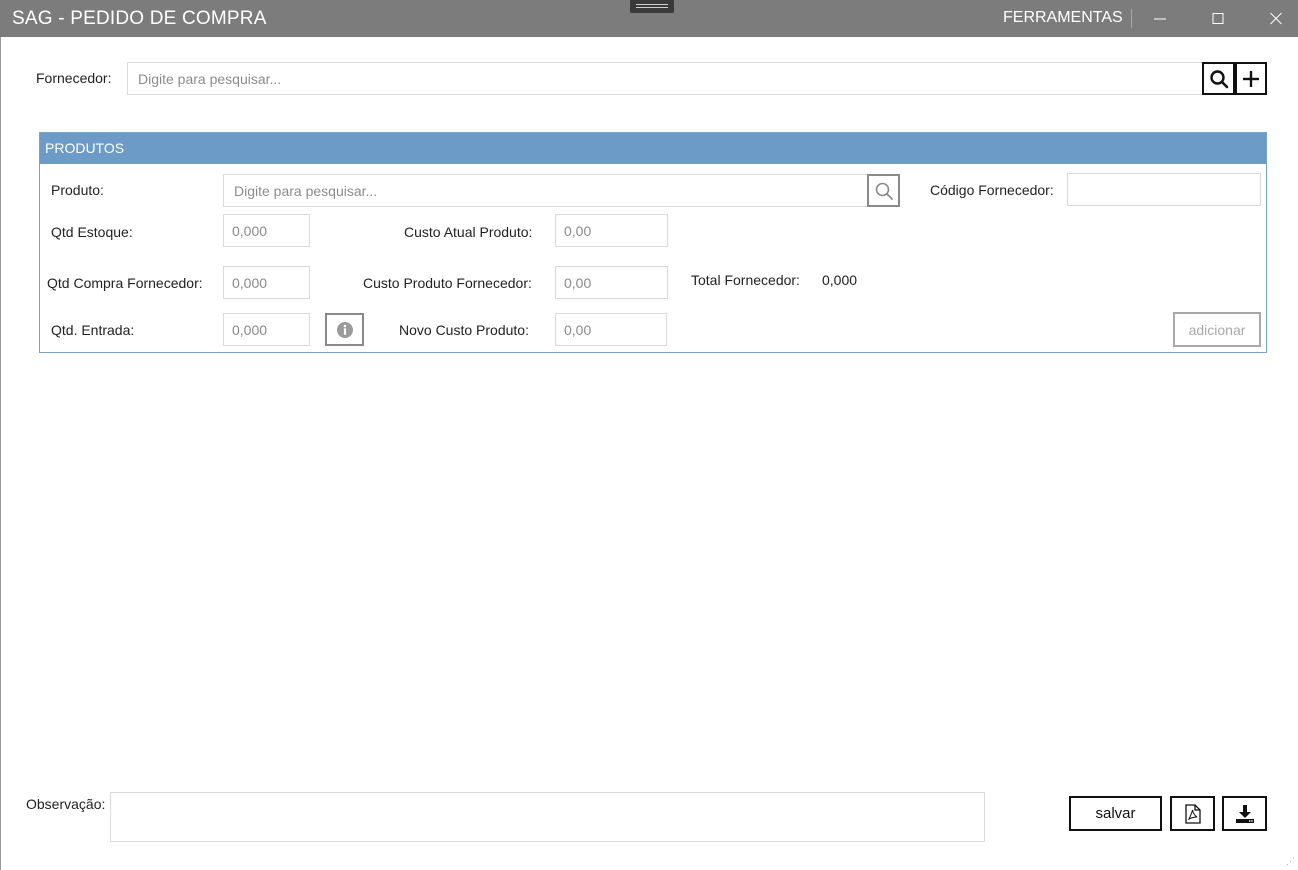 The image size is (1298, 870). I want to click on resize-grip: ⋰, so click(1290, 861).